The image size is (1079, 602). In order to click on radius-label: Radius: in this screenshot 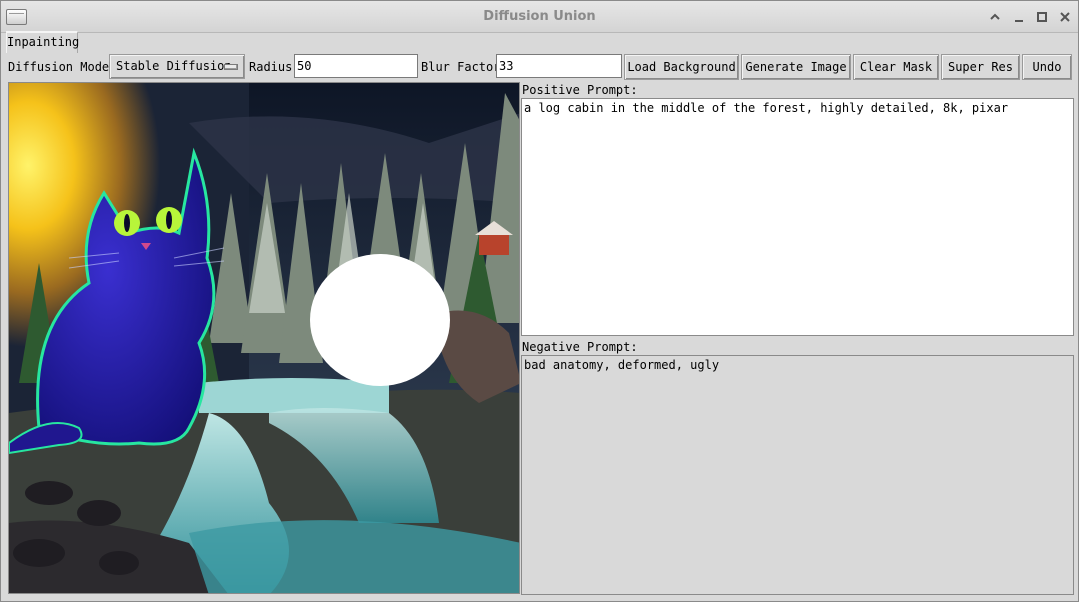, I will do `click(274, 67)`.